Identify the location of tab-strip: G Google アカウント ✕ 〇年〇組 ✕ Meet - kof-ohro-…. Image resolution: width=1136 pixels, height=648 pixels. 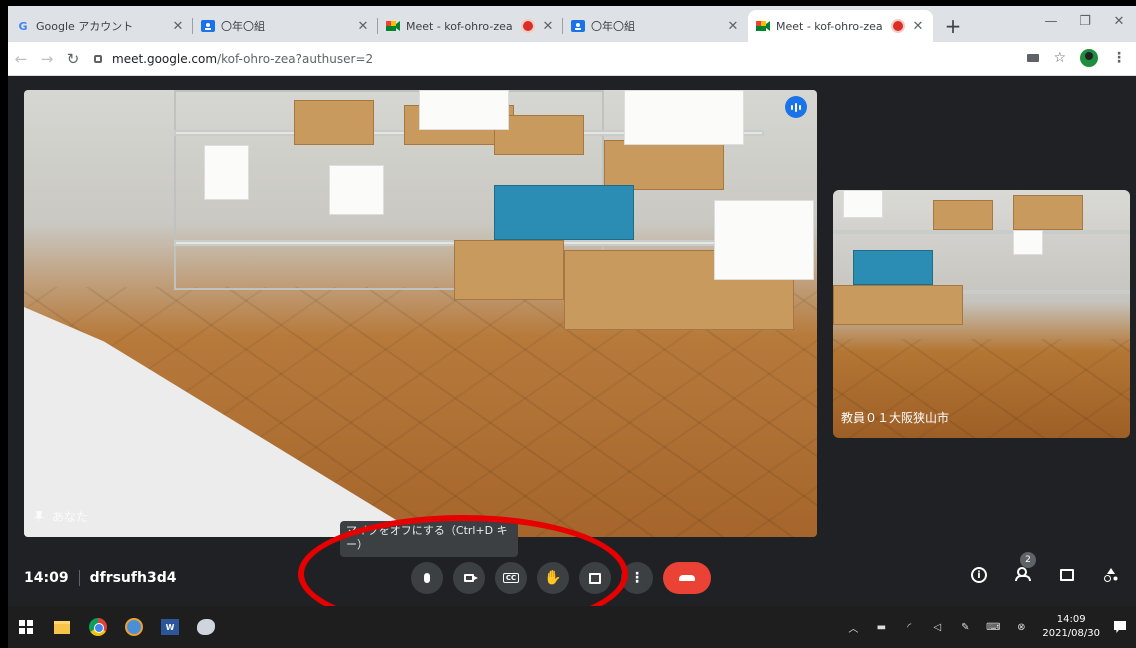
(572, 24).